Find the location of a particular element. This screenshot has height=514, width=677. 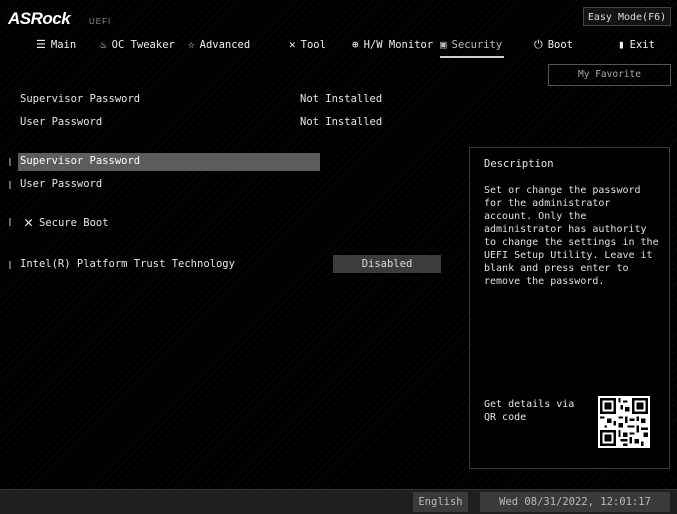

tab-hw-monitor-label: H/W Monitor is located at coordinates (398, 45).